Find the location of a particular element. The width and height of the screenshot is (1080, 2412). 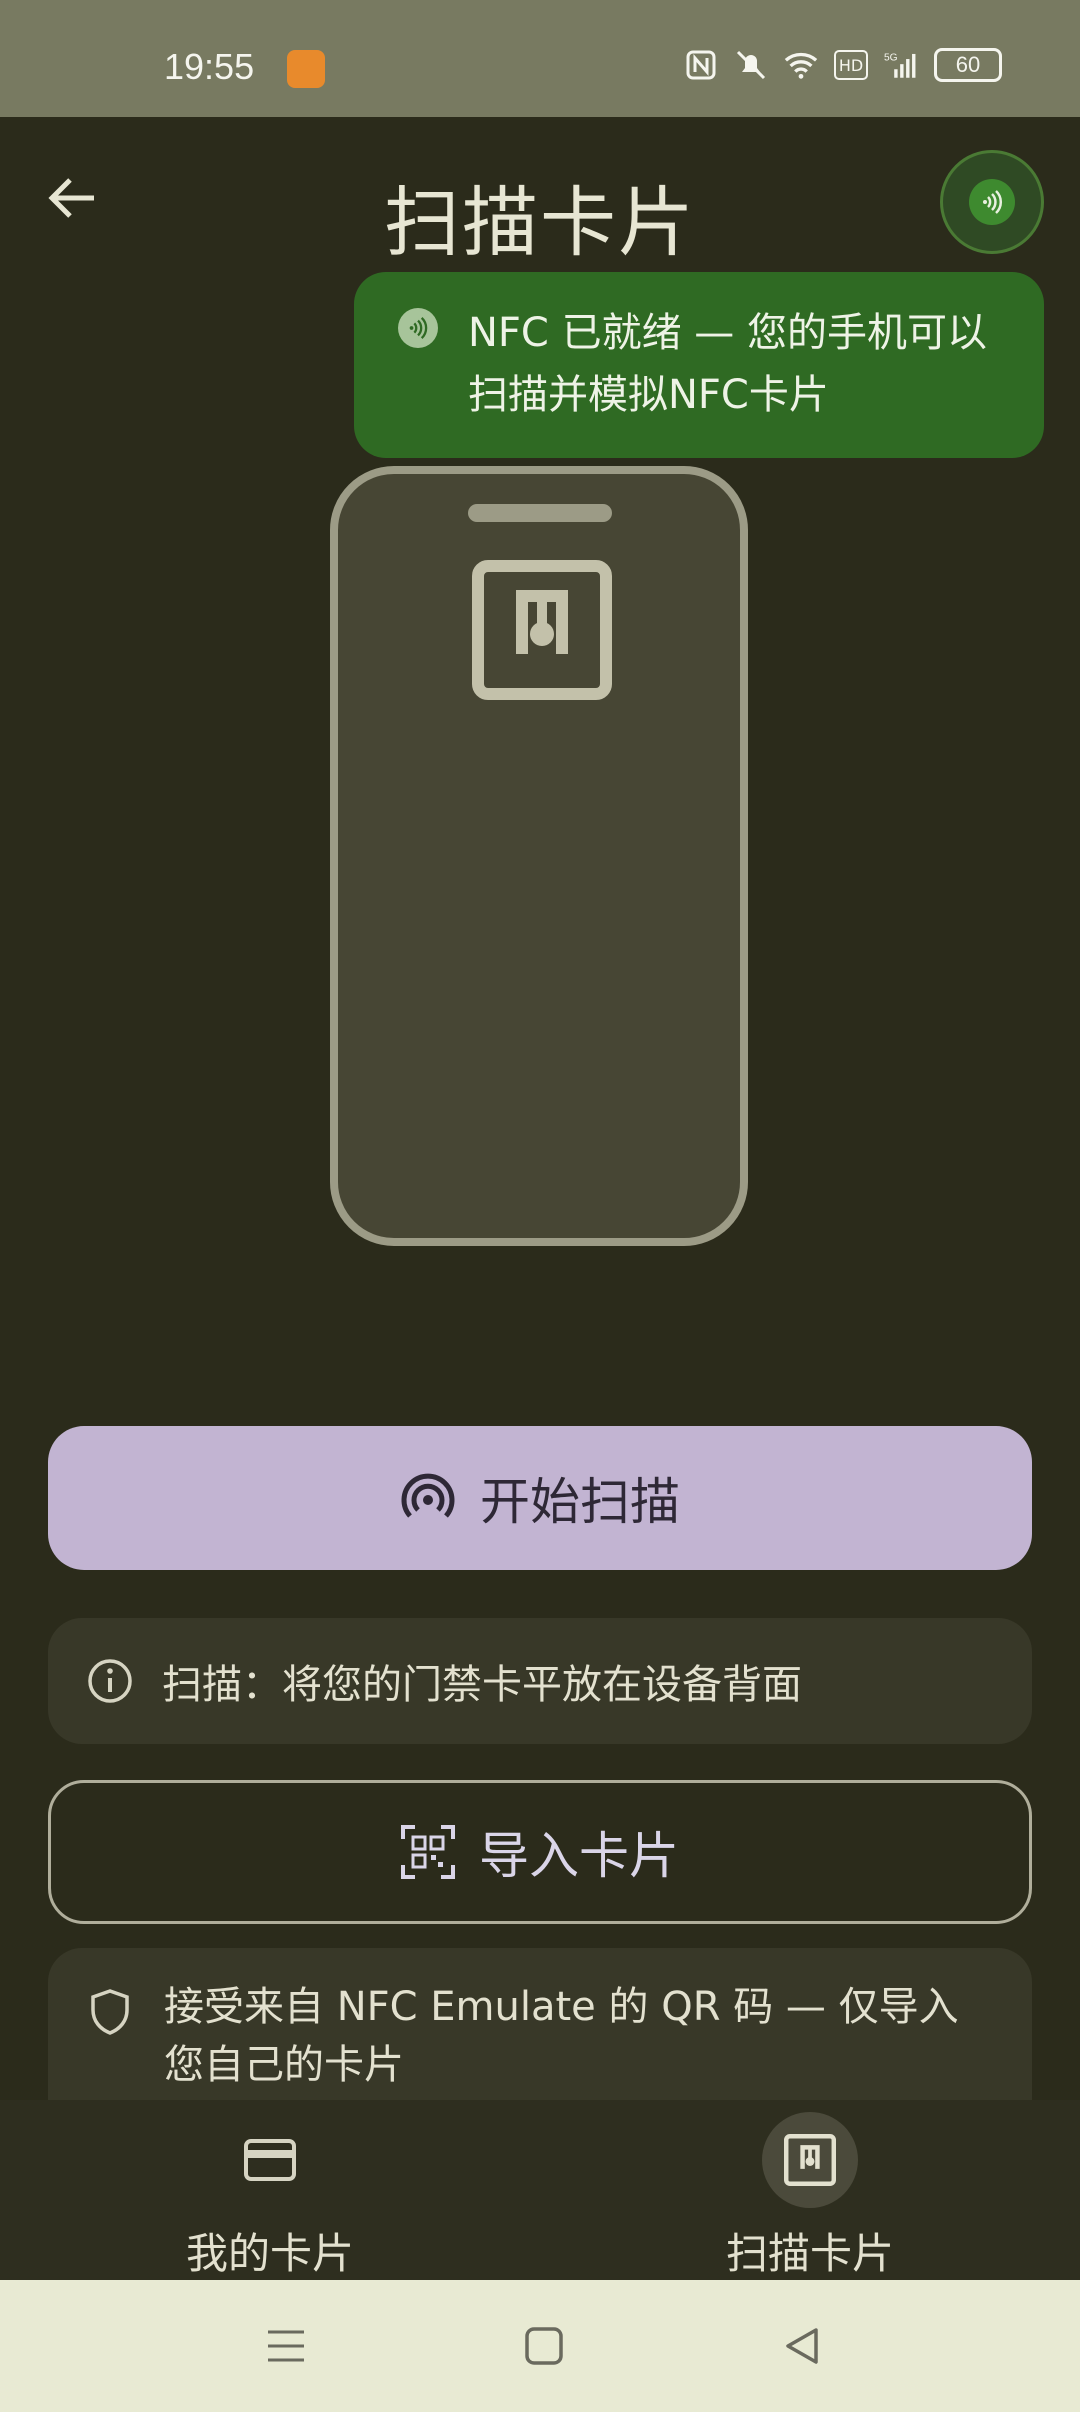

start-scan-label: 开始扫描 is located at coordinates (580, 1502).